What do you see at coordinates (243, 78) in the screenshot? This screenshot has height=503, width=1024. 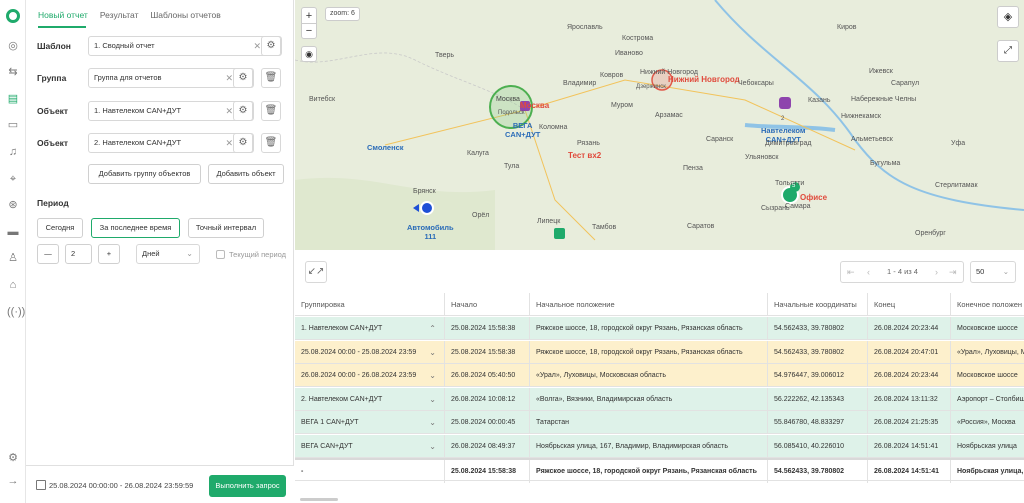 I see `group-settings-button: ⚙` at bounding box center [243, 78].